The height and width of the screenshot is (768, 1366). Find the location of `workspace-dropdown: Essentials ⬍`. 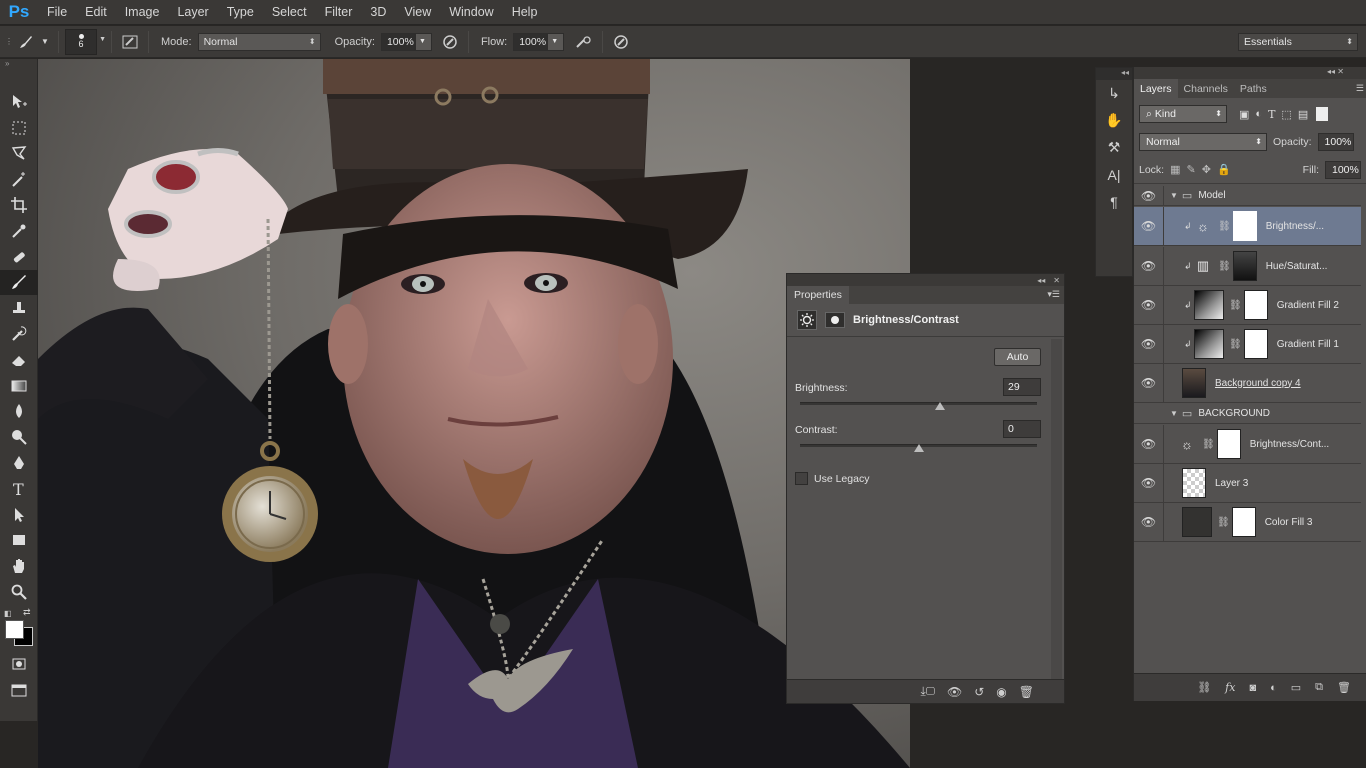

workspace-dropdown: Essentials ⬍ is located at coordinates (1298, 41).